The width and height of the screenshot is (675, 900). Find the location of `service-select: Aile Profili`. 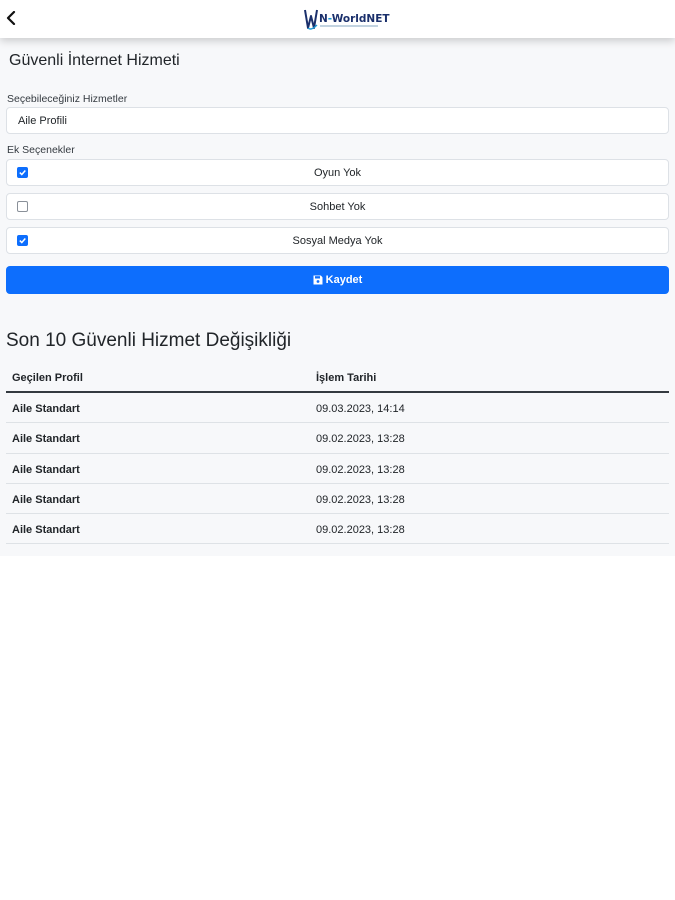

service-select: Aile Profili is located at coordinates (337, 120).